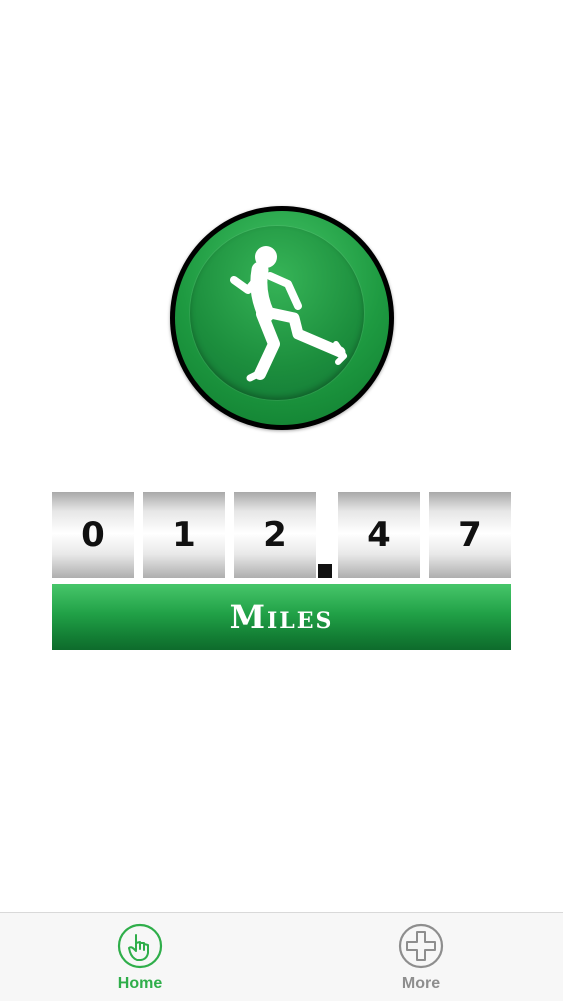  What do you see at coordinates (275, 535) in the screenshot?
I see `odometer-digit: 2` at bounding box center [275, 535].